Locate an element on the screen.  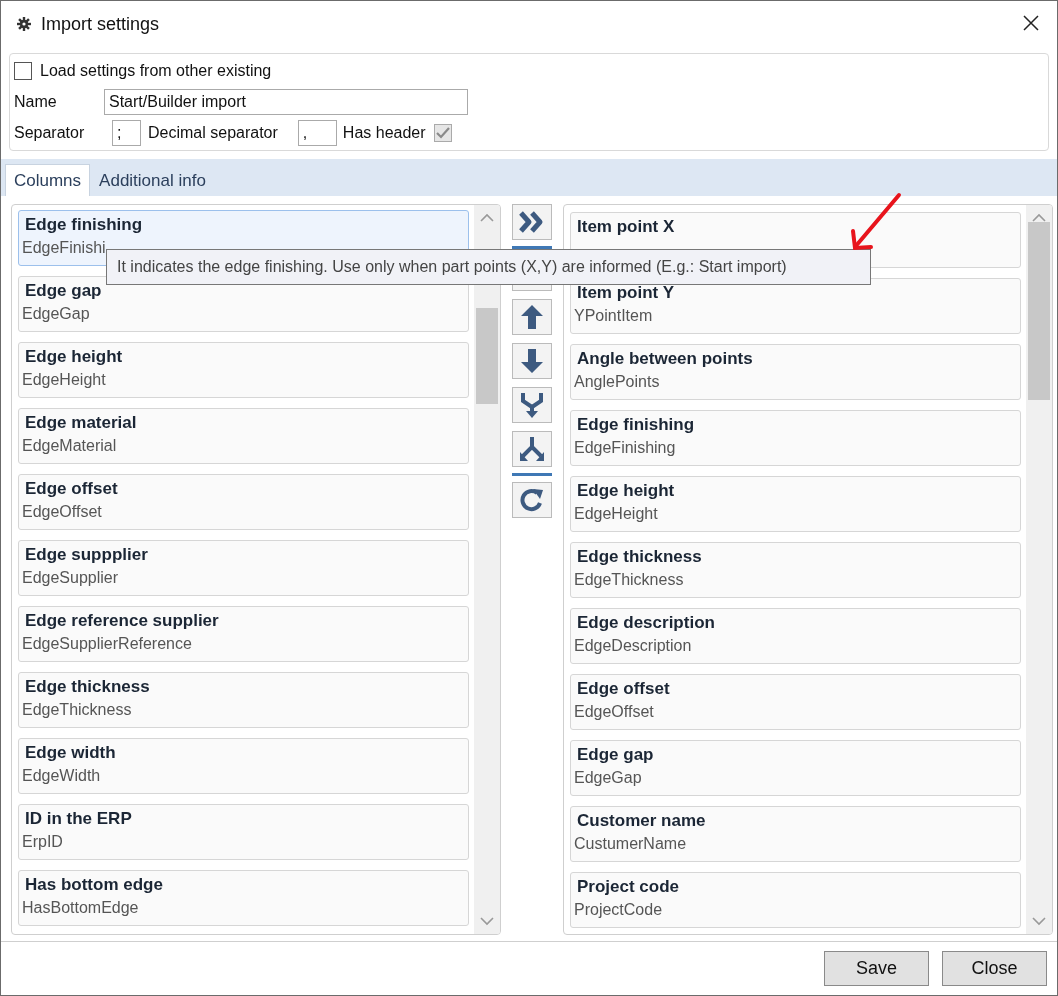
field-label: Separator is located at coordinates (50, 133).